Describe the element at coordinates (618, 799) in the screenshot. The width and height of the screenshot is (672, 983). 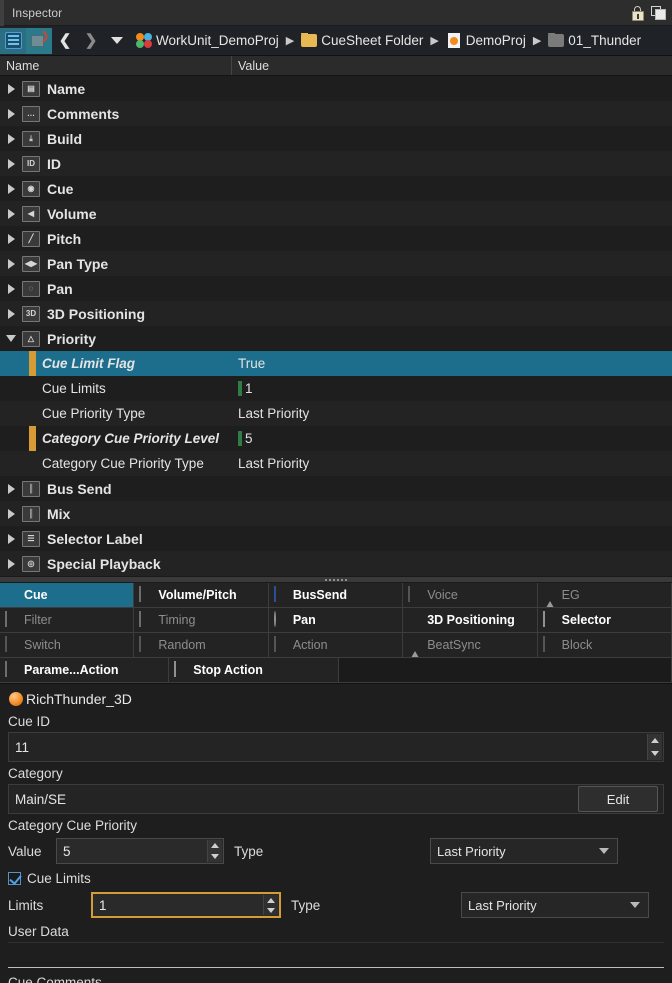
I see `edit-button: Edit` at that location.